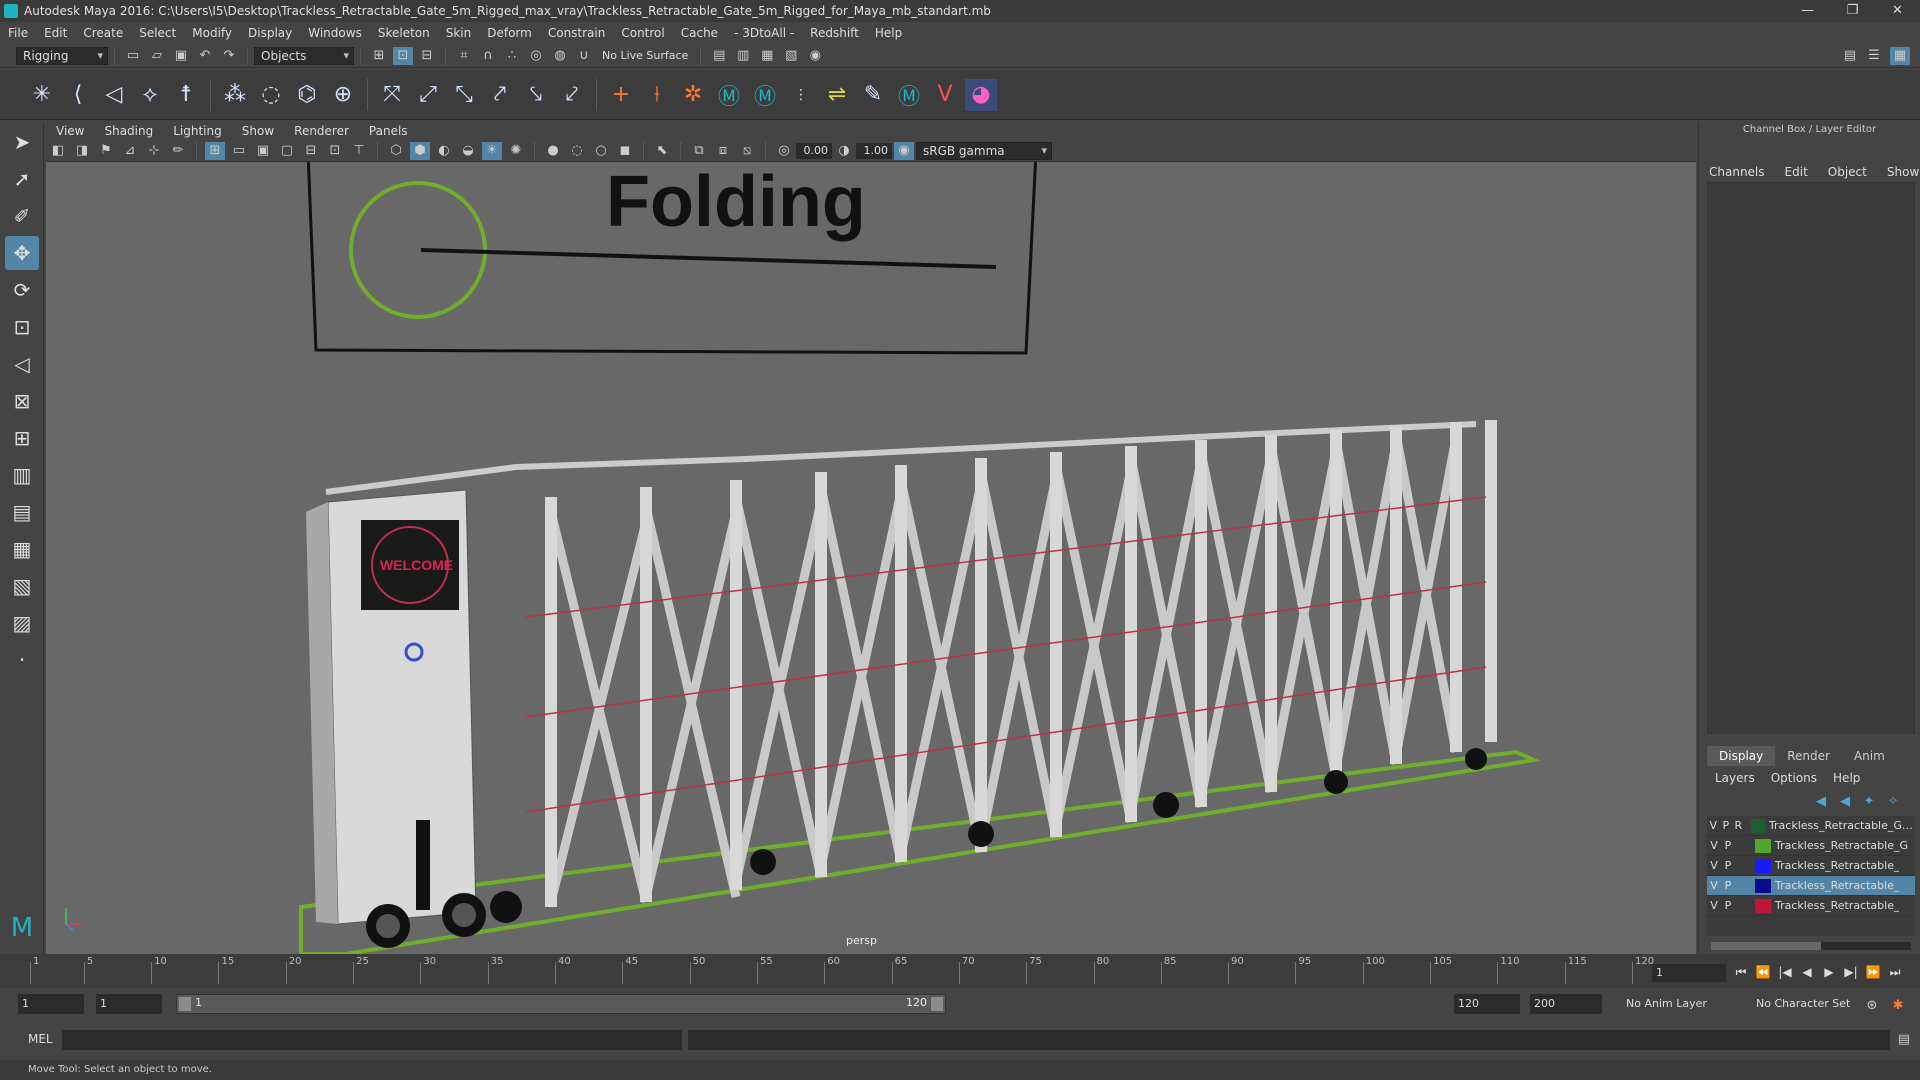 This screenshot has height=1080, width=1920. I want to click on default-material-icon: ◐, so click(444, 151).